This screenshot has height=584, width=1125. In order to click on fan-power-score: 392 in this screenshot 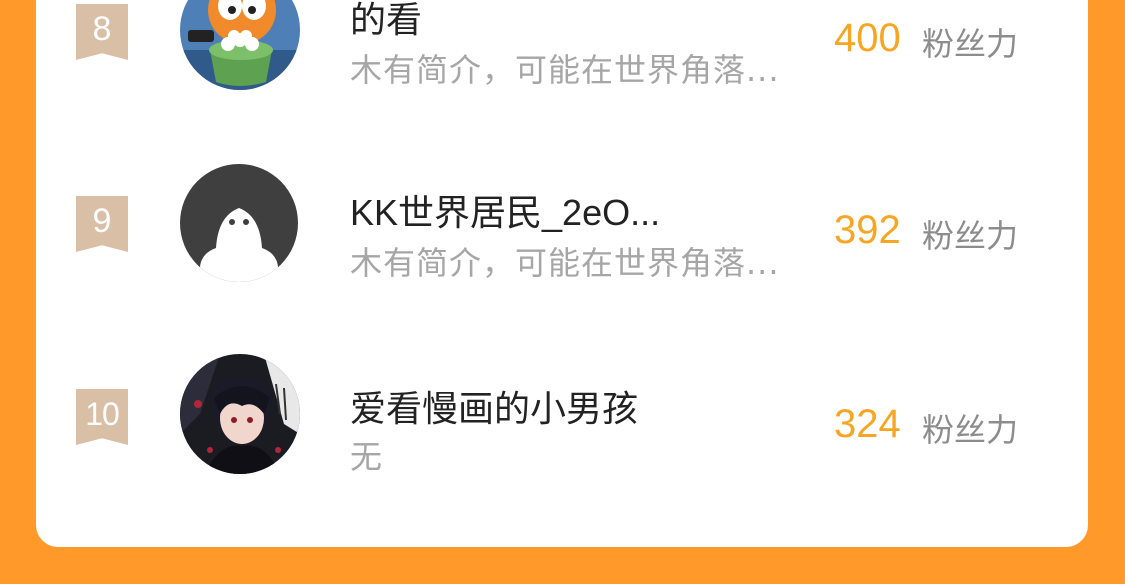, I will do `click(867, 230)`.